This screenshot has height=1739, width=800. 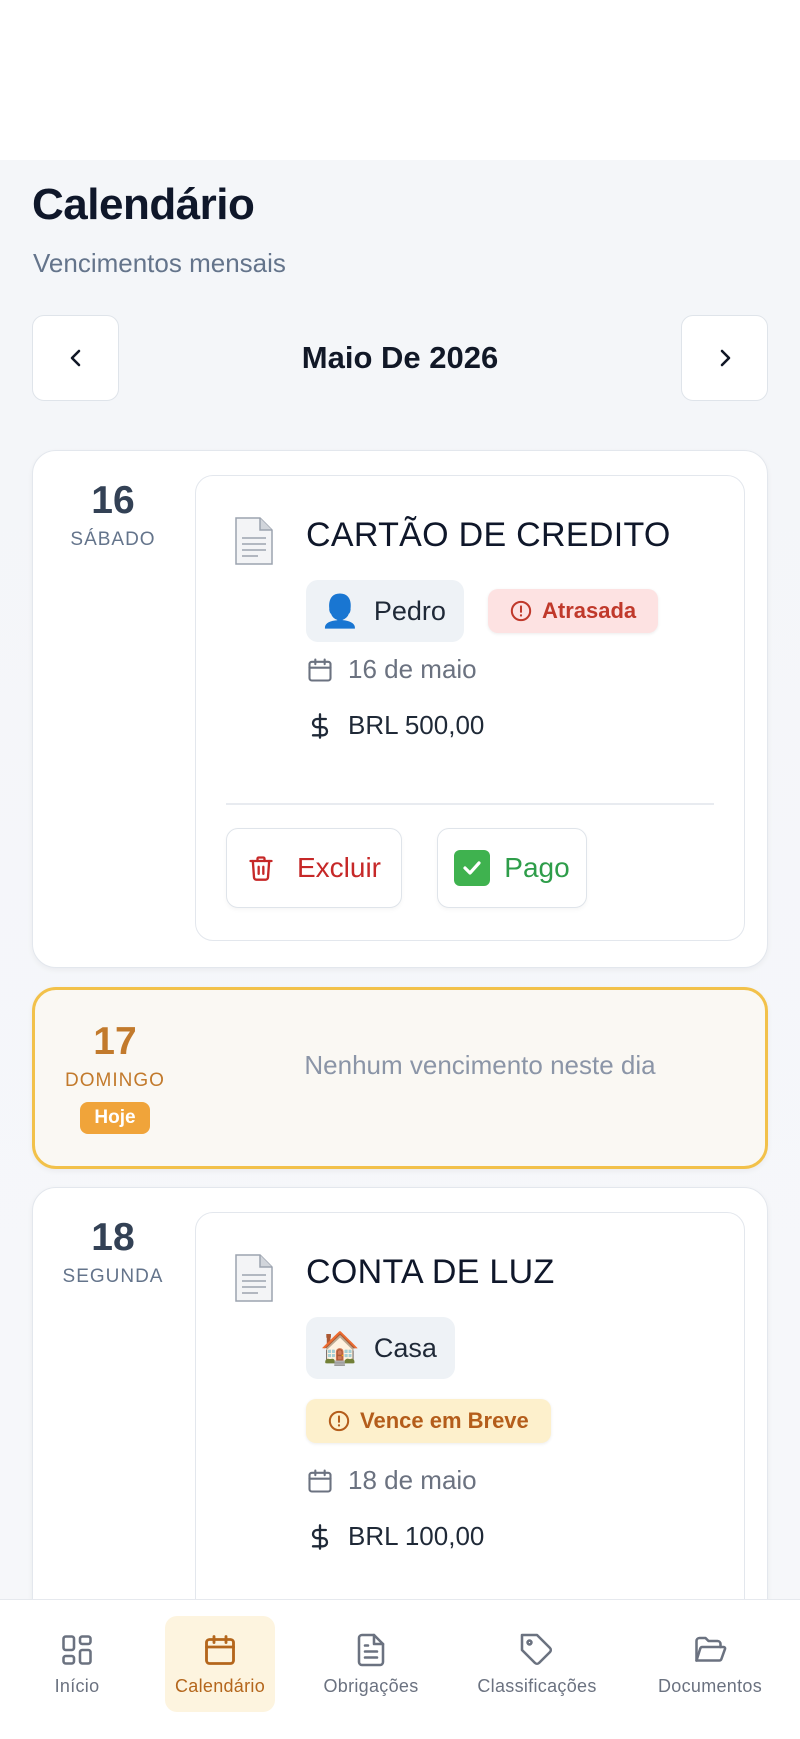 I want to click on day-header: 17 DOMINGO Hoje, so click(x=115, y=1077).